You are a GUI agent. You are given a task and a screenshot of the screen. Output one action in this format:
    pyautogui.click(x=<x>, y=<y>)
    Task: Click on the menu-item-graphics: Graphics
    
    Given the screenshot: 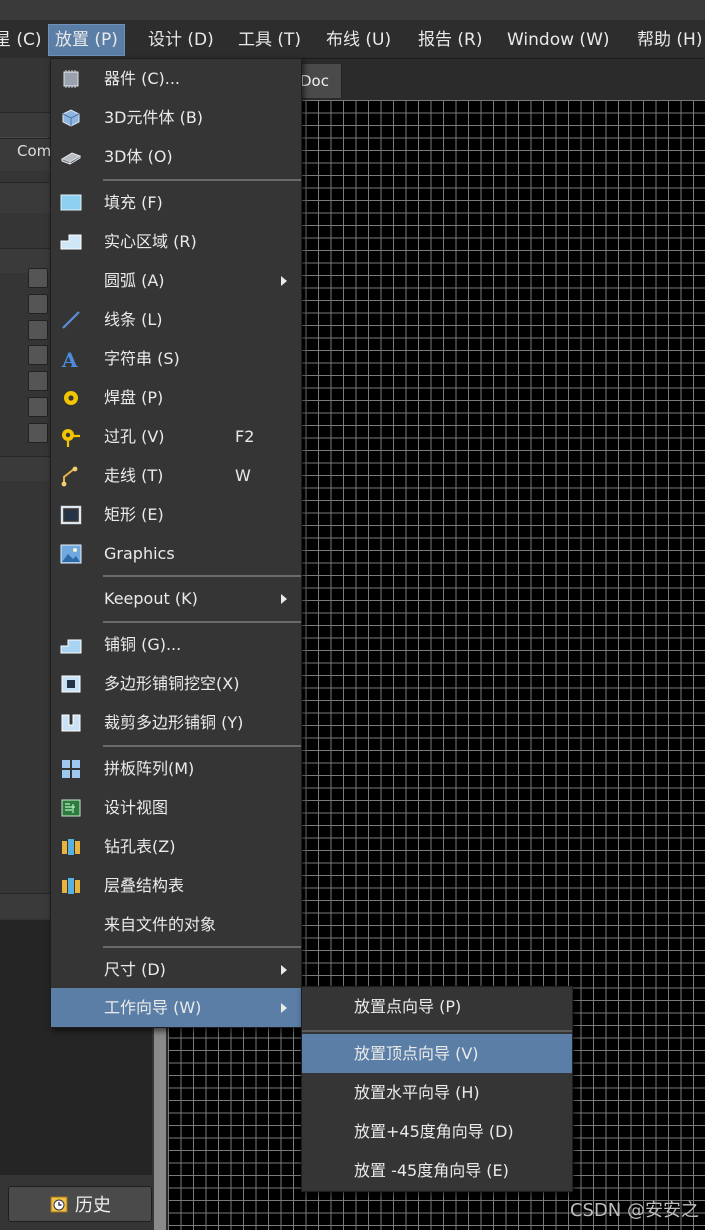 What is the action you would take?
    pyautogui.click(x=176, y=553)
    